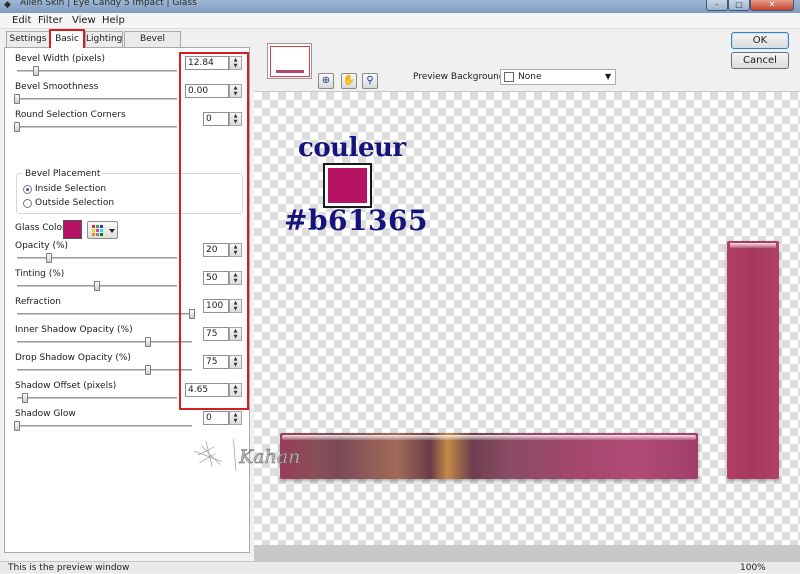 The width and height of the screenshot is (800, 574). What do you see at coordinates (530, 77) in the screenshot?
I see `preview-background-value: None` at bounding box center [530, 77].